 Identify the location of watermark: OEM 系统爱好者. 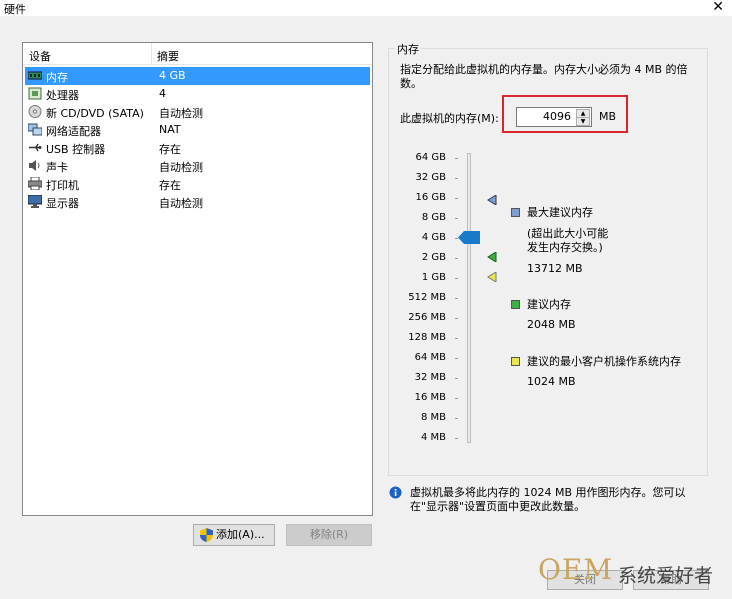
(630, 573).